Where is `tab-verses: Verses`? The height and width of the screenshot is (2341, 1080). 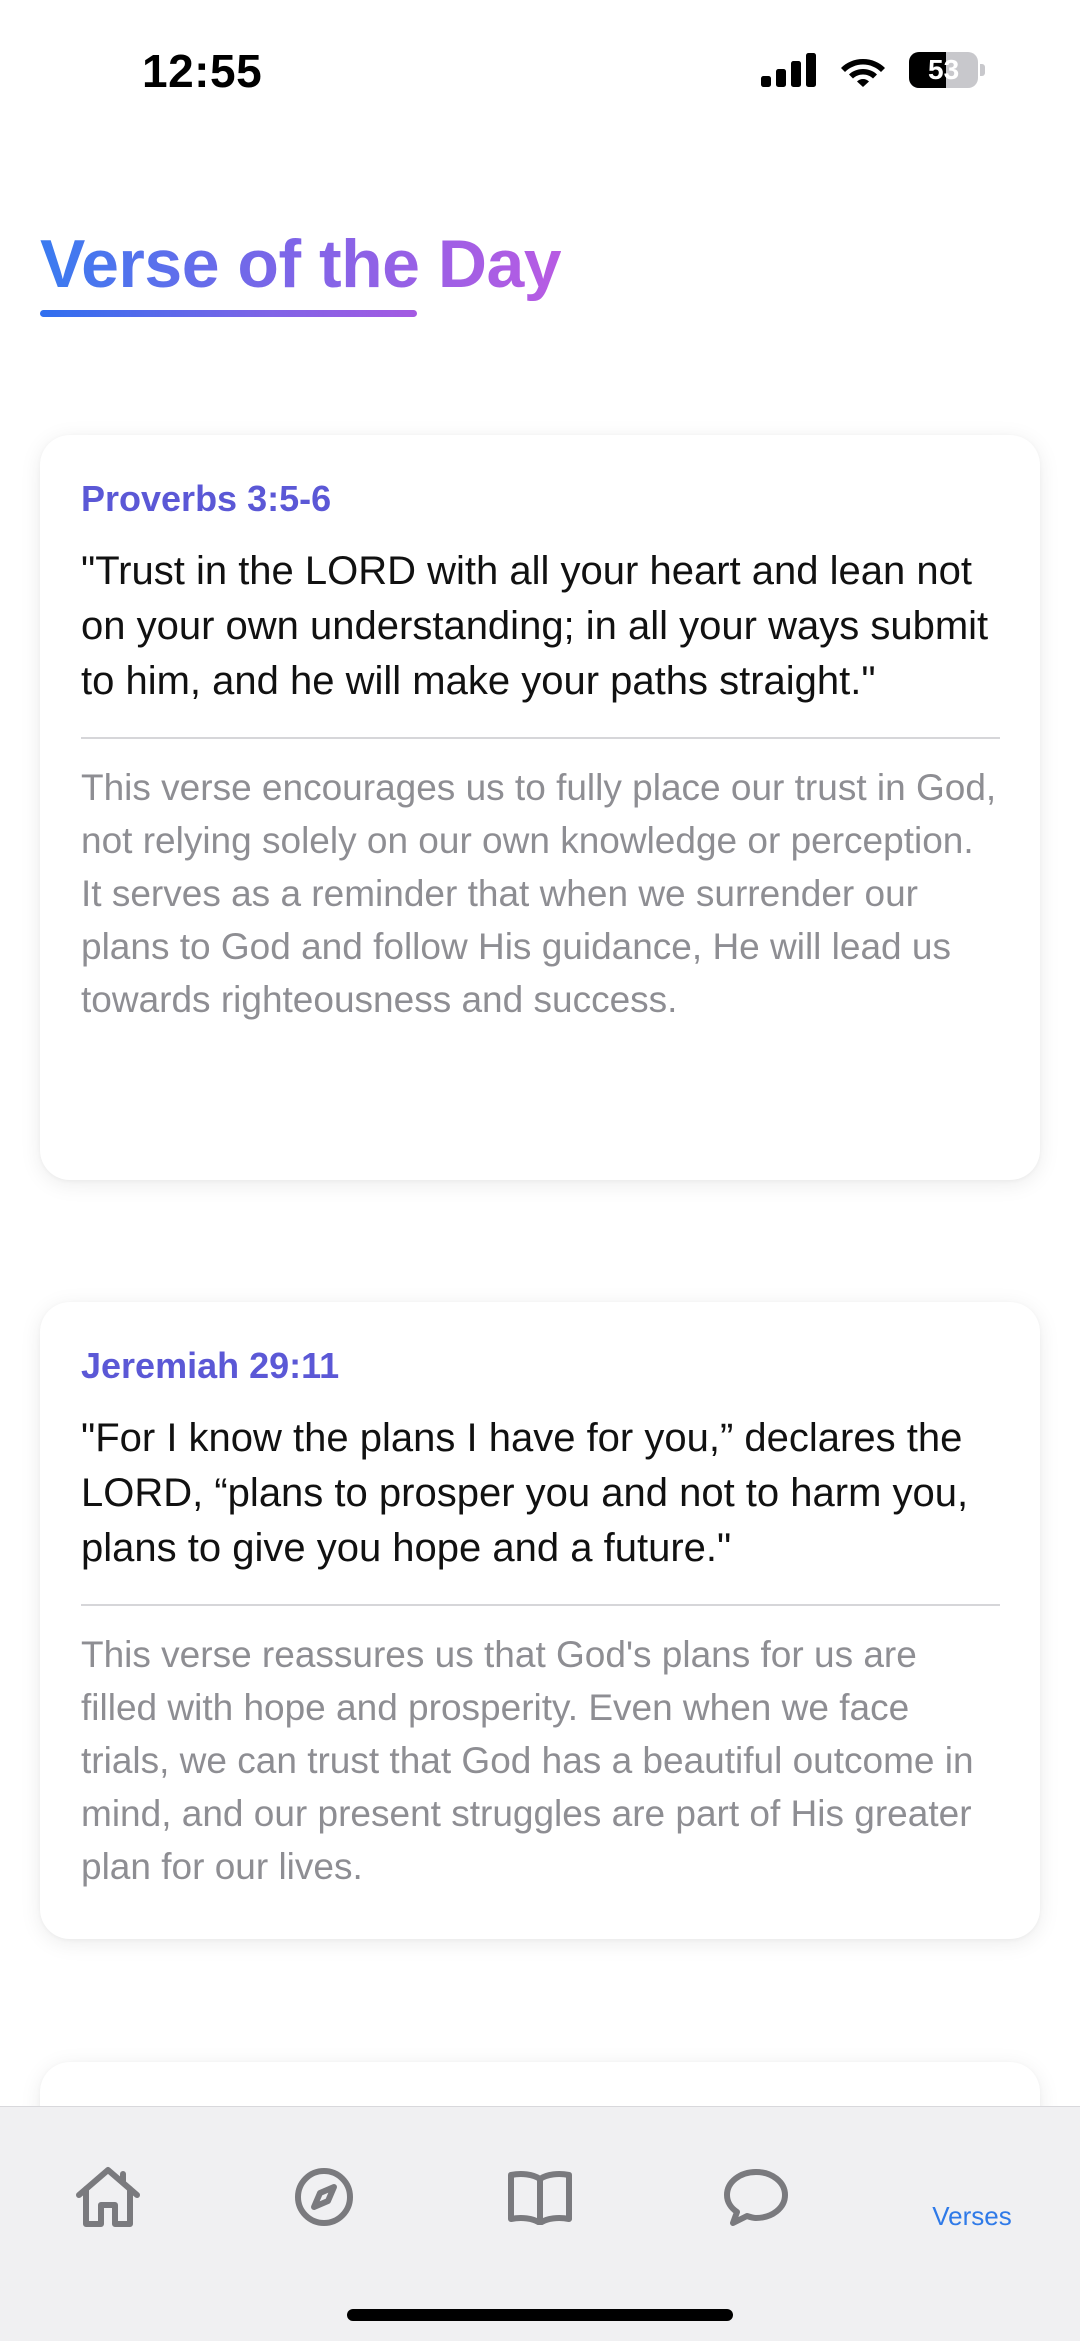
tab-verses: Verses is located at coordinates (972, 2197).